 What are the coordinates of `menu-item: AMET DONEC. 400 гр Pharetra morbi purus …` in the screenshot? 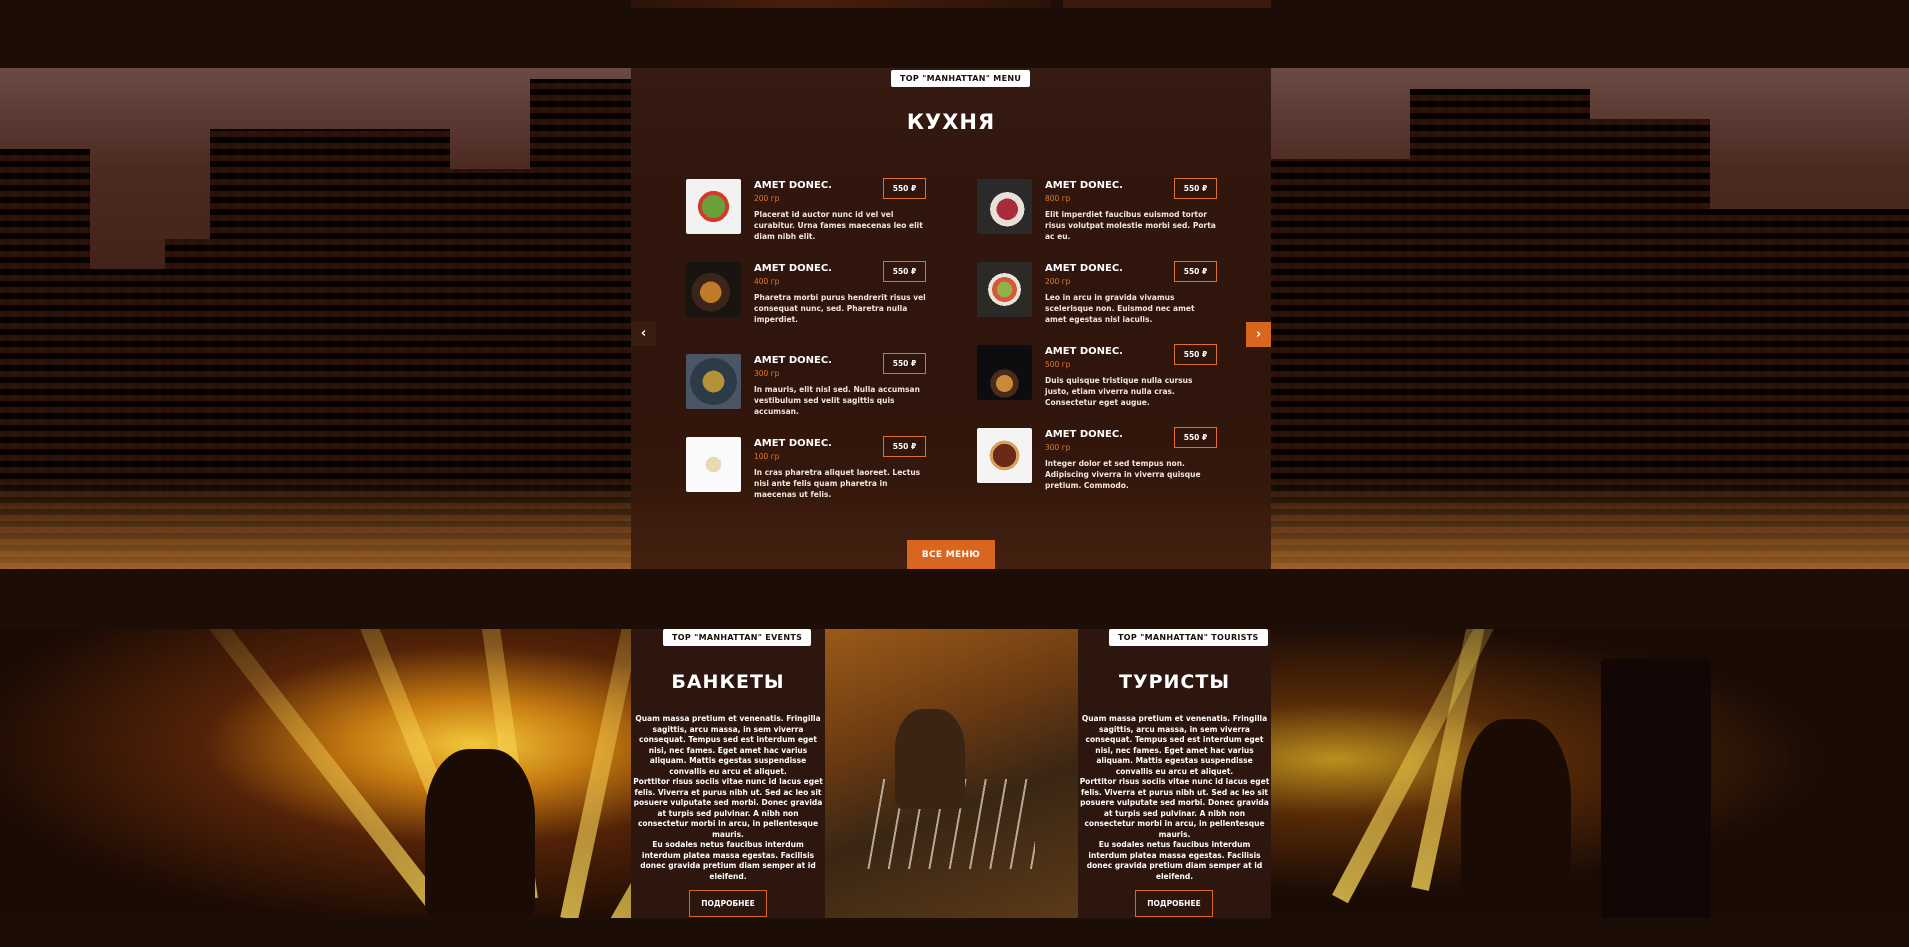 It's located at (806, 296).